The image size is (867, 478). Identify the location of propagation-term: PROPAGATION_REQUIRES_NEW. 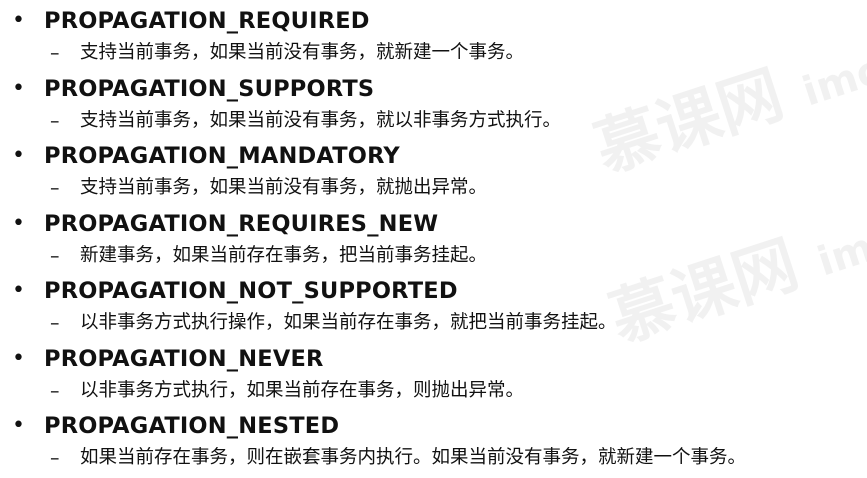
(241, 223).